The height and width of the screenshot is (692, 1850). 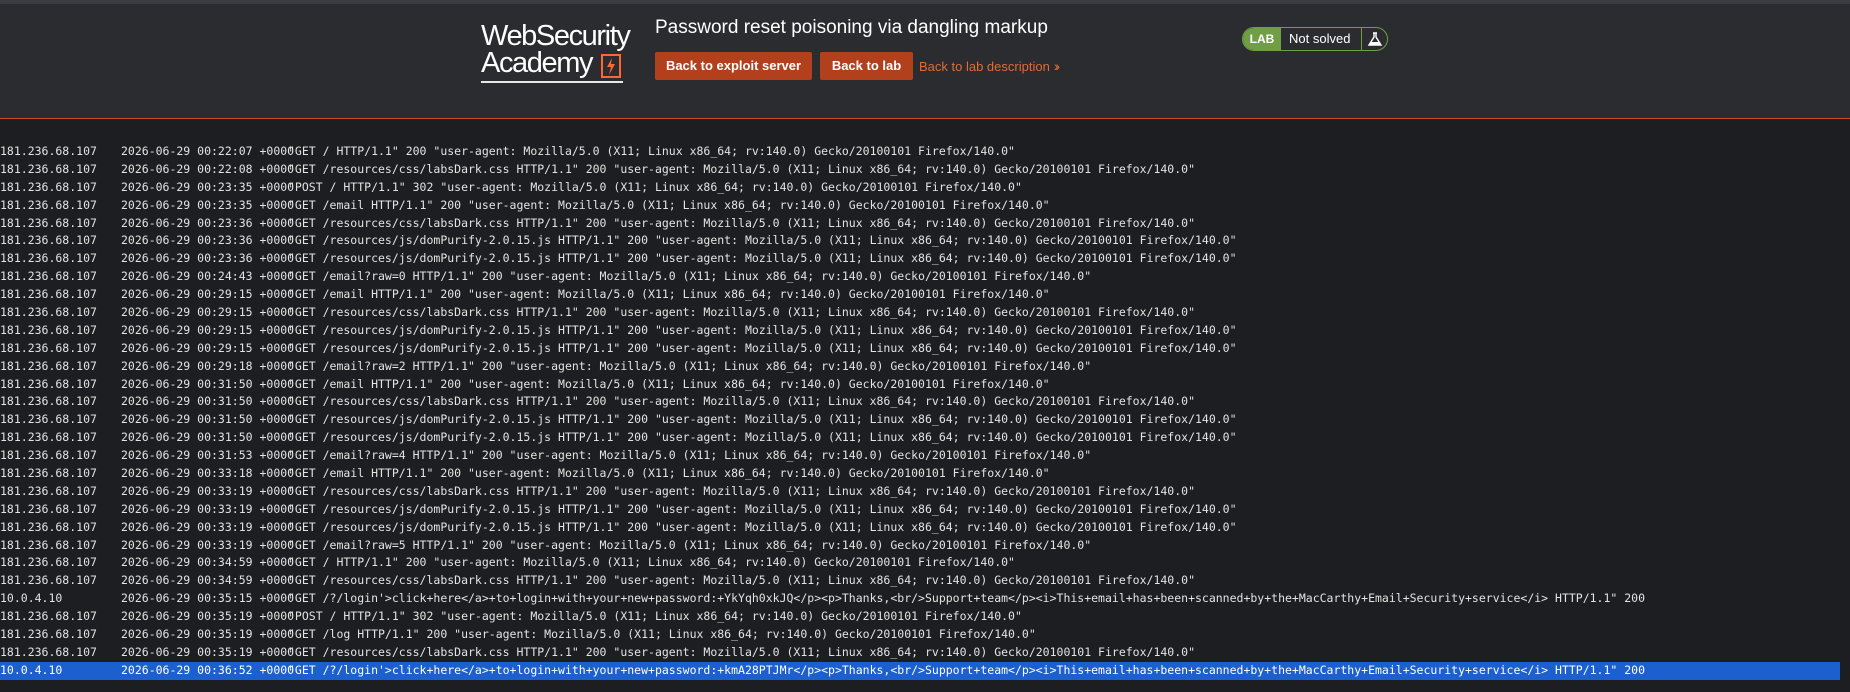 I want to click on back-to-lab-button: Back to lab, so click(x=866, y=66).